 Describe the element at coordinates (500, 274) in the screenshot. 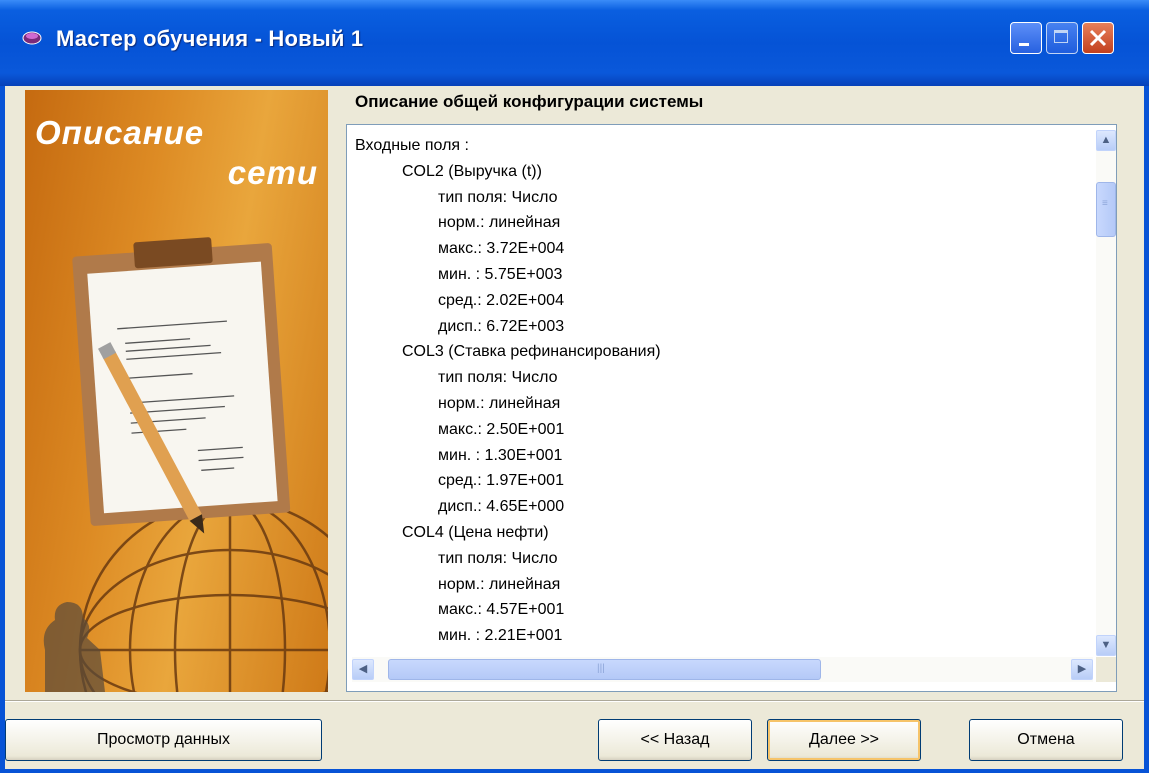

I see `config-line: мин. : 5.75E+003` at that location.